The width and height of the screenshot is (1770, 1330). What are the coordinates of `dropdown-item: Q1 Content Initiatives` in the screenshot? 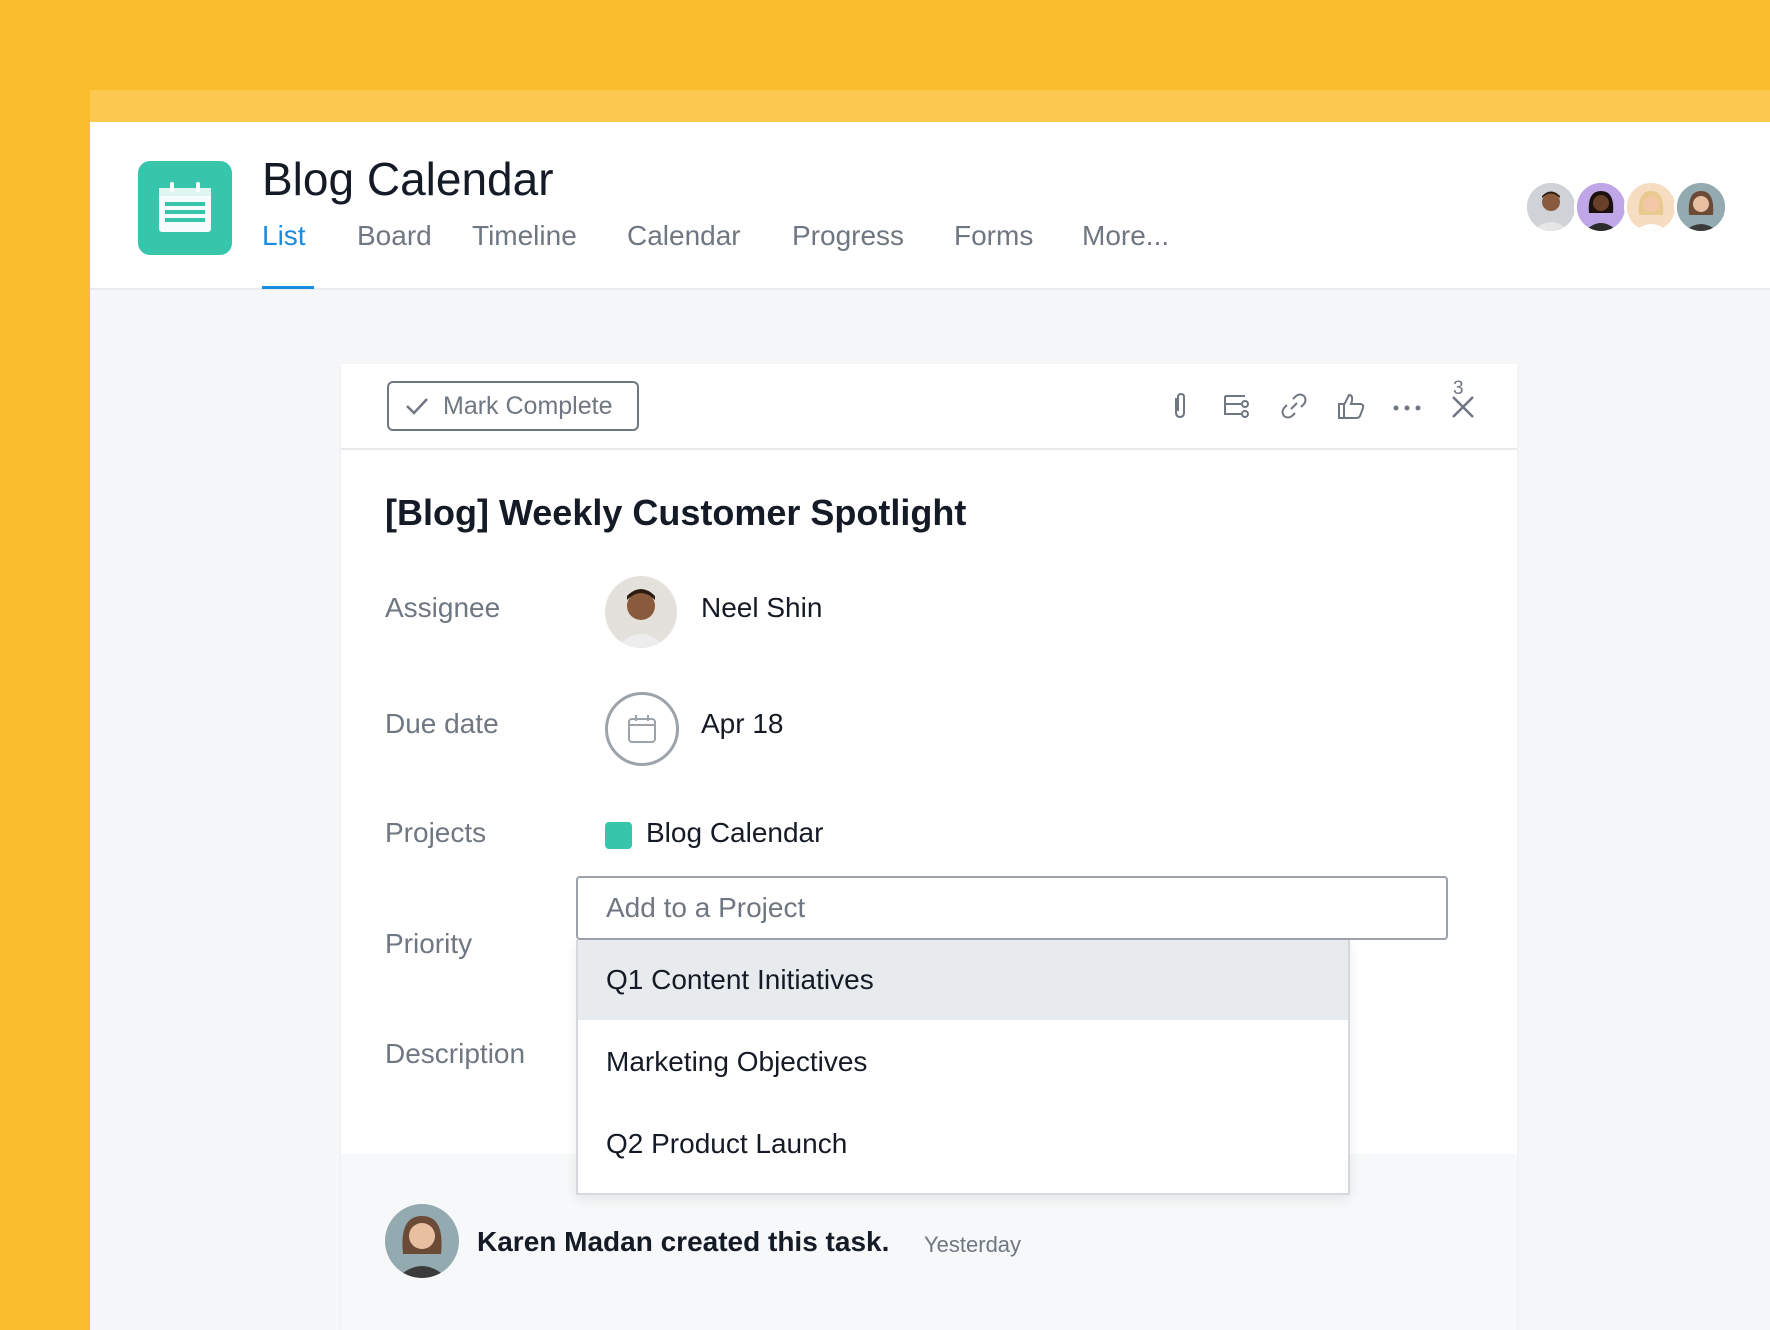 It's located at (963, 980).